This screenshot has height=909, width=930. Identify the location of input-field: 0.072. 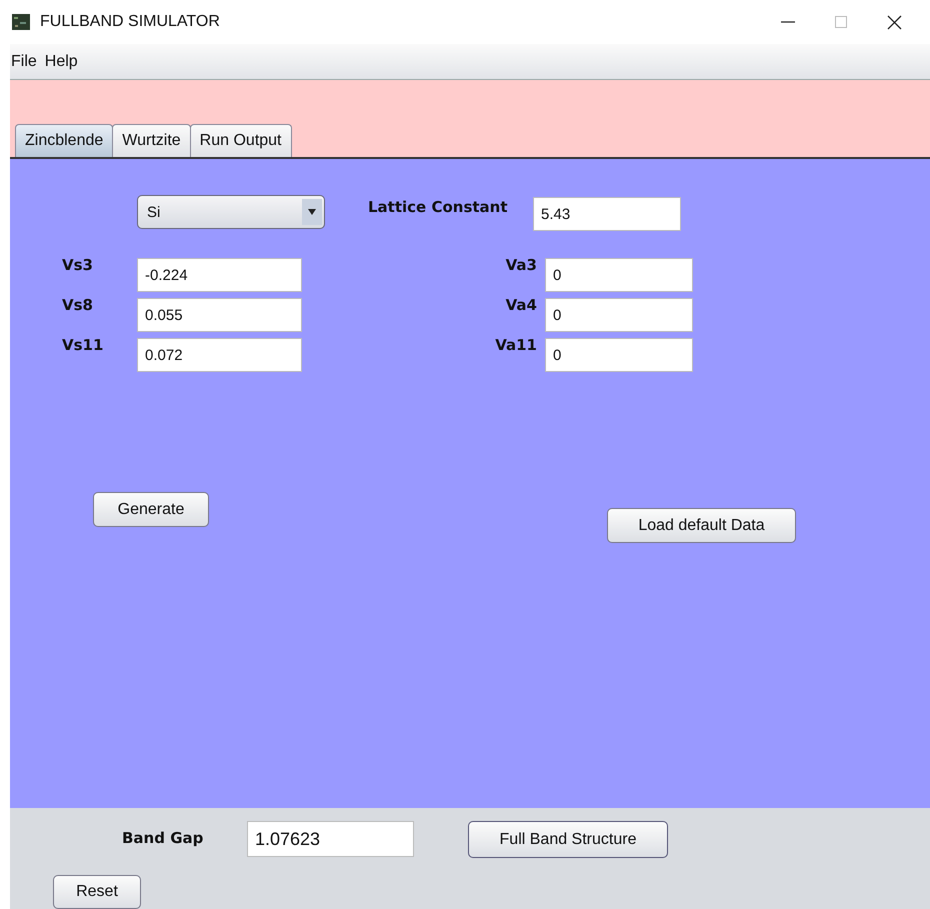
(219, 355).